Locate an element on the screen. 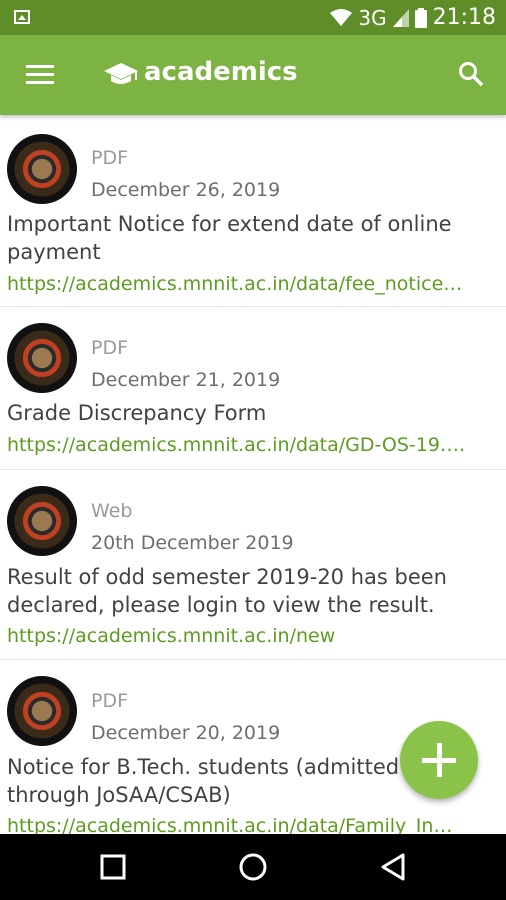  status-right: 3G 21:18 is located at coordinates (413, 17).